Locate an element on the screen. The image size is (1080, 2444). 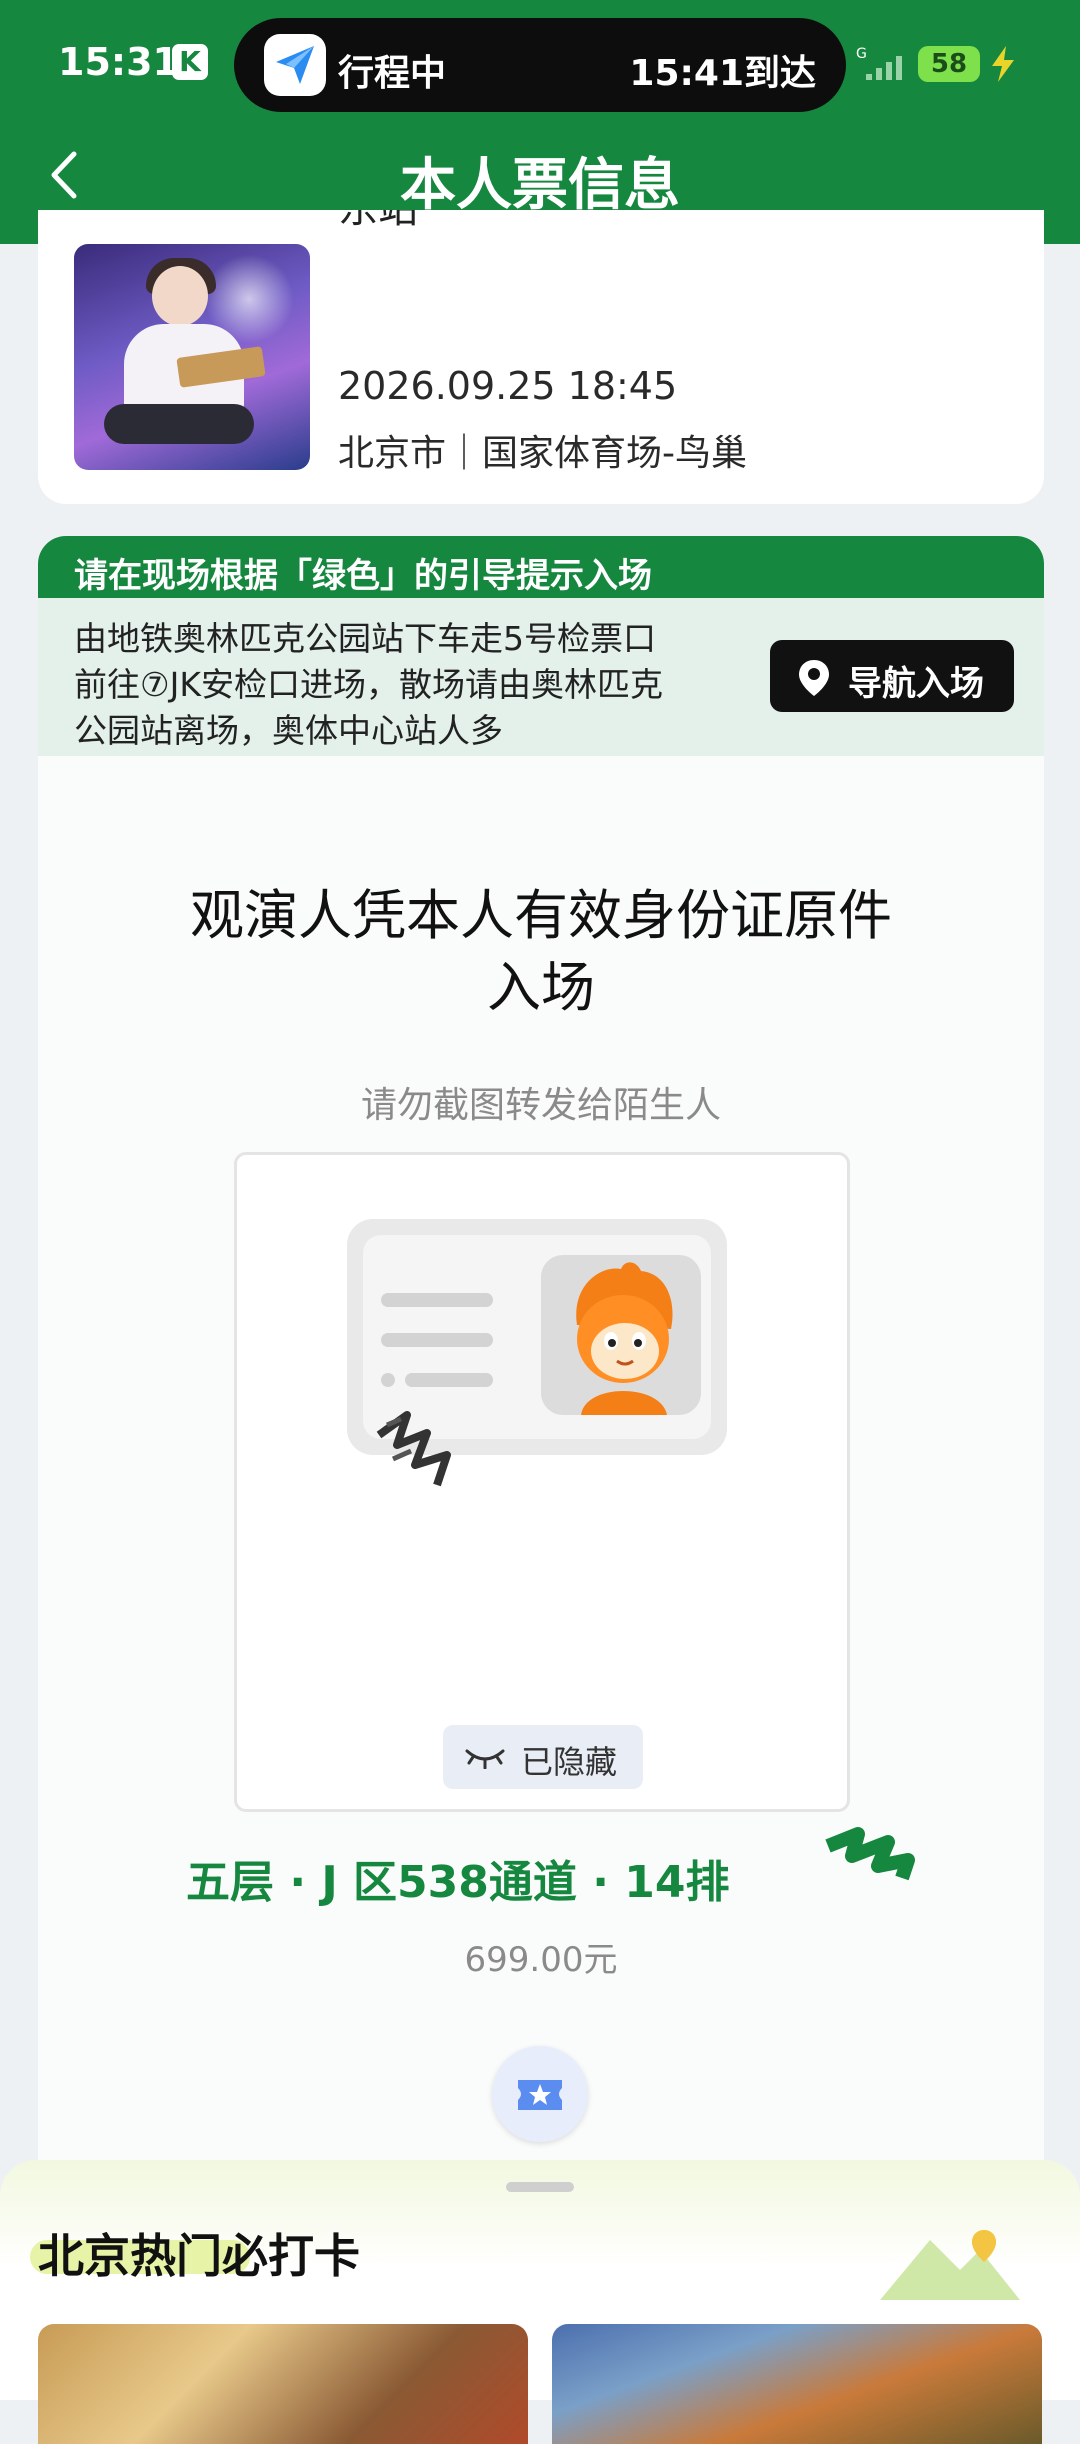
entry-guidance-title: 请在现场根据「绿色」的引导提示入场 is located at coordinates (363, 576).